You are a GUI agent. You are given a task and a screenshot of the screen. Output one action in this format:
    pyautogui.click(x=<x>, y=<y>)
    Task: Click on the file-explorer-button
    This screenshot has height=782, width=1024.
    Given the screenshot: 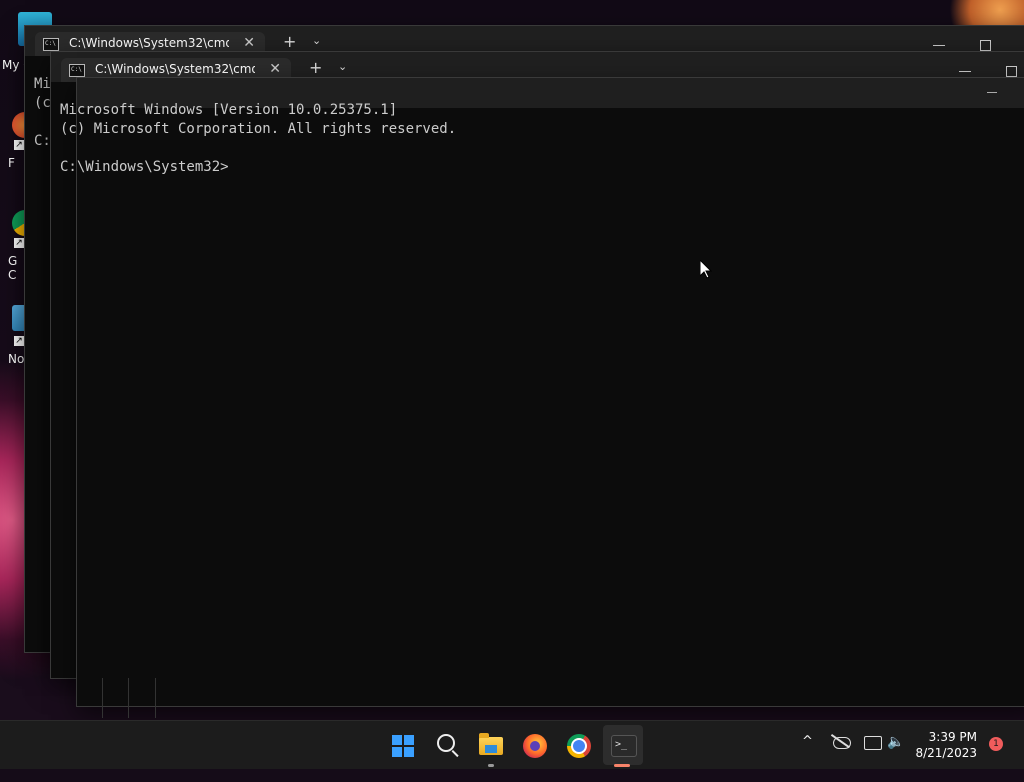 What is the action you would take?
    pyautogui.click(x=491, y=745)
    